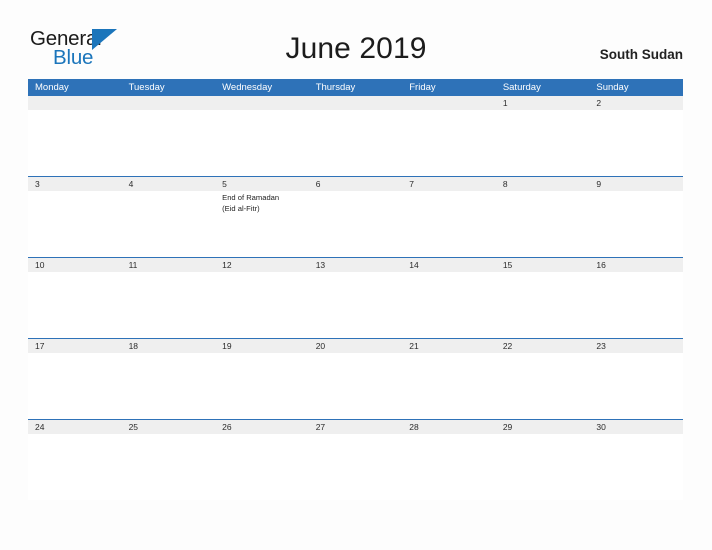 This screenshot has width=712, height=550. Describe the element at coordinates (52, 87) in the screenshot. I see `weekday-header-monday: Monday` at that location.